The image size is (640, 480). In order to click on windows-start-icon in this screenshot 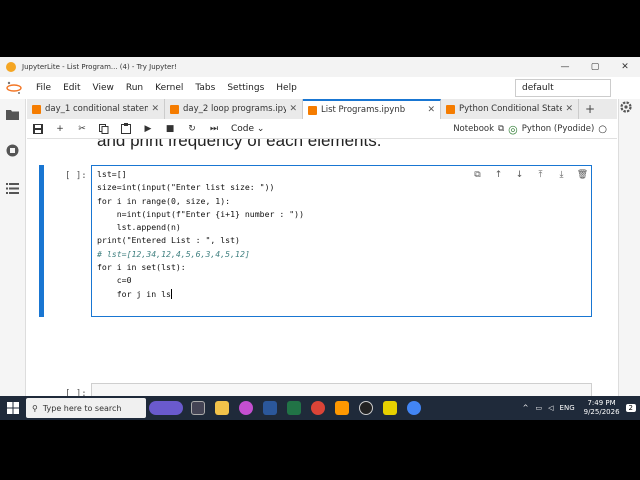, I will do `click(13, 408)`.